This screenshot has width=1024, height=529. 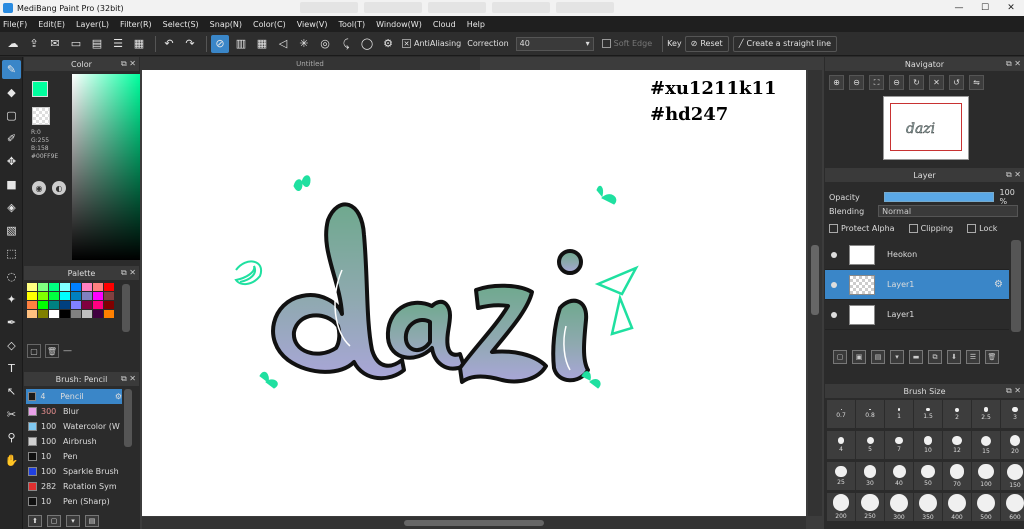 I want to click on gear-icon: ⚙, so click(x=998, y=284).